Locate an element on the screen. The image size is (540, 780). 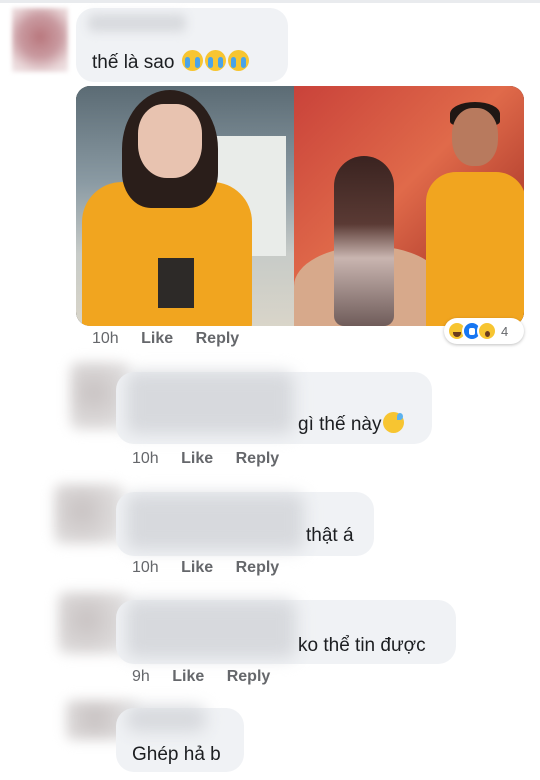
grinning-sweat-face-icon is located at coordinates (394, 422).